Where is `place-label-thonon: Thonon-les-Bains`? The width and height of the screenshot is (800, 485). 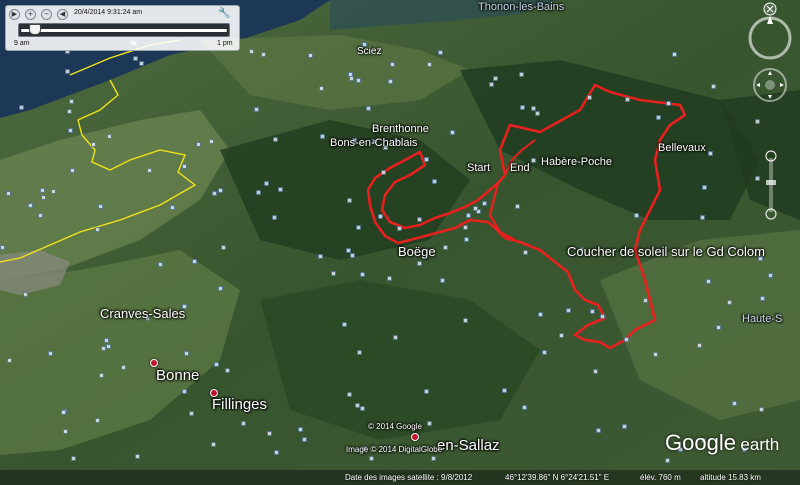
place-label-thonon: Thonon-les-Bains is located at coordinates (521, 7).